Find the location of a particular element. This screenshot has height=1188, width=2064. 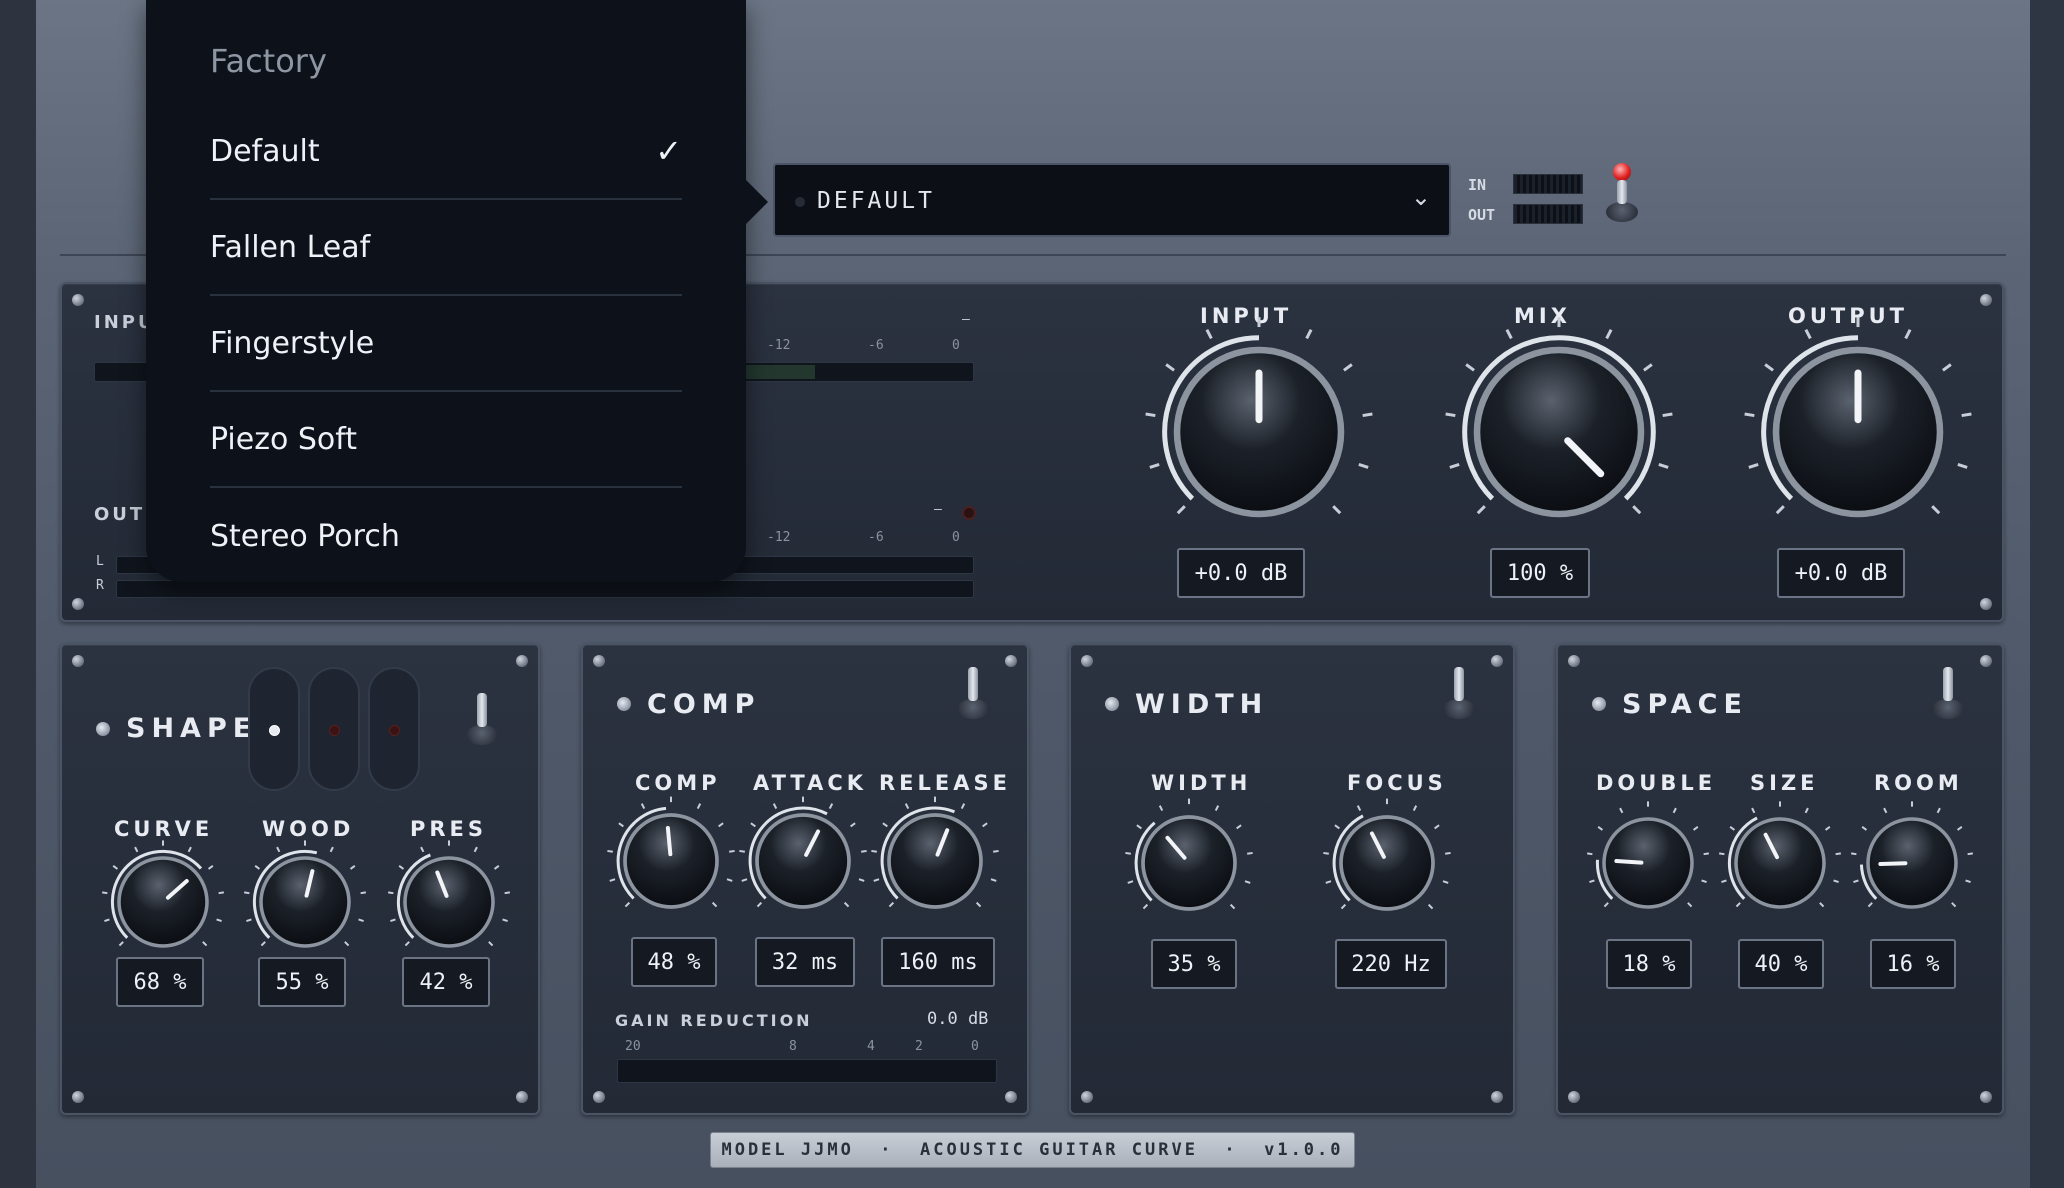

wood-value: 55 % is located at coordinates (302, 982).